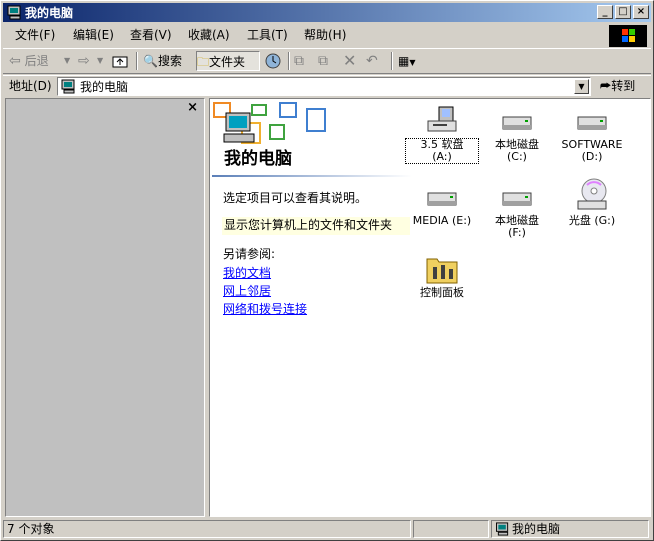 This screenshot has width=654, height=541. I want to click on drive-g: 光盘 (G:), so click(592, 202).